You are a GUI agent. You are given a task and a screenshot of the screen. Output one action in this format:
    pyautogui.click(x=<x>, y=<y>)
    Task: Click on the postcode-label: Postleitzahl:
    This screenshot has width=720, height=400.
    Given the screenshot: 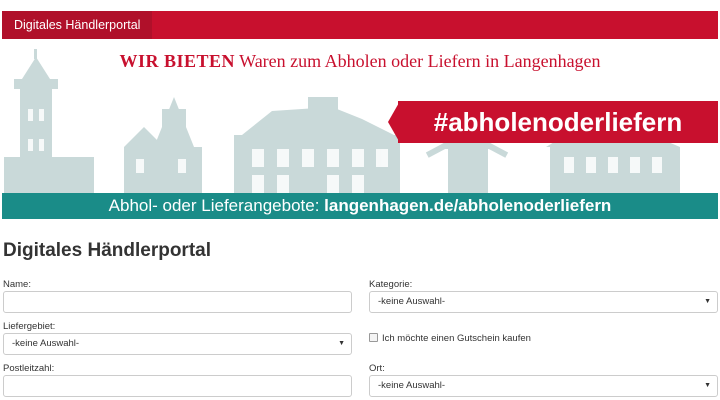 What is the action you would take?
    pyautogui.click(x=29, y=368)
    